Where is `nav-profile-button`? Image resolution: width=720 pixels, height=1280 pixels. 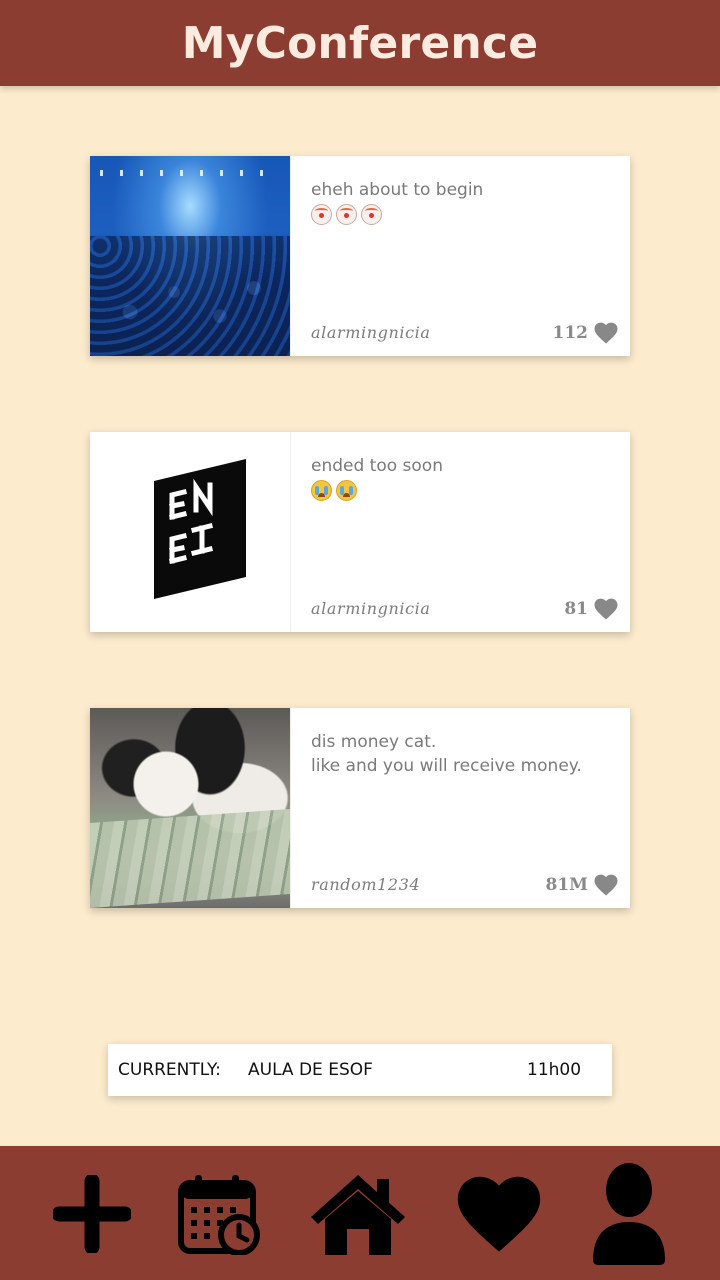 nav-profile-button is located at coordinates (629, 1214).